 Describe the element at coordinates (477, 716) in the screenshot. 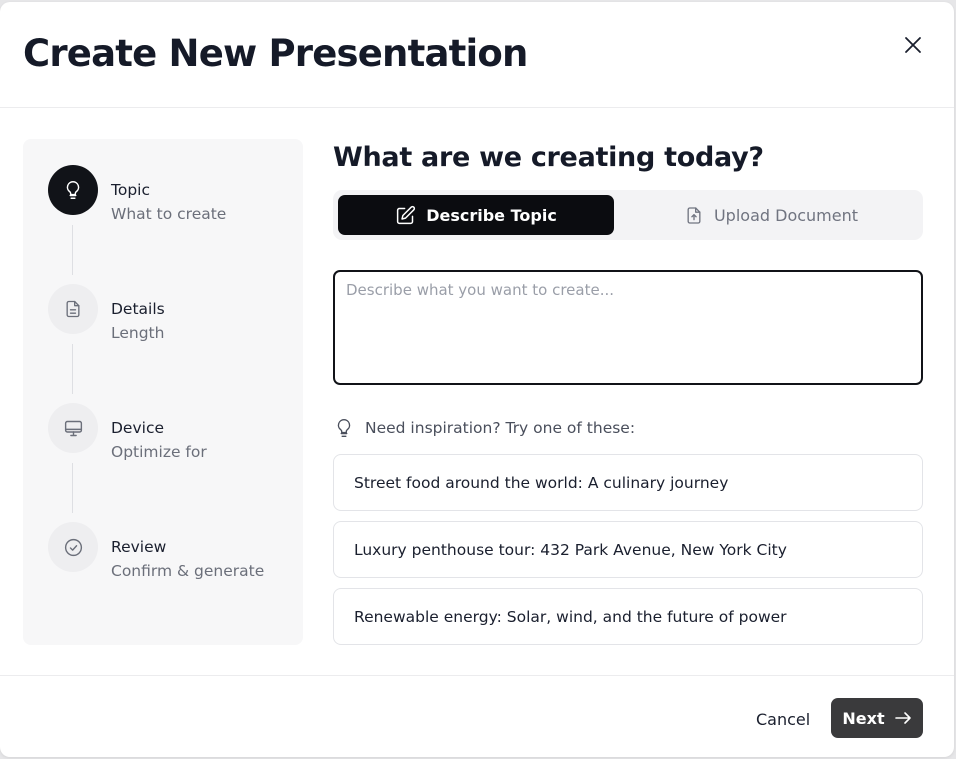

I see `dialog-footer: Cancel Next` at that location.